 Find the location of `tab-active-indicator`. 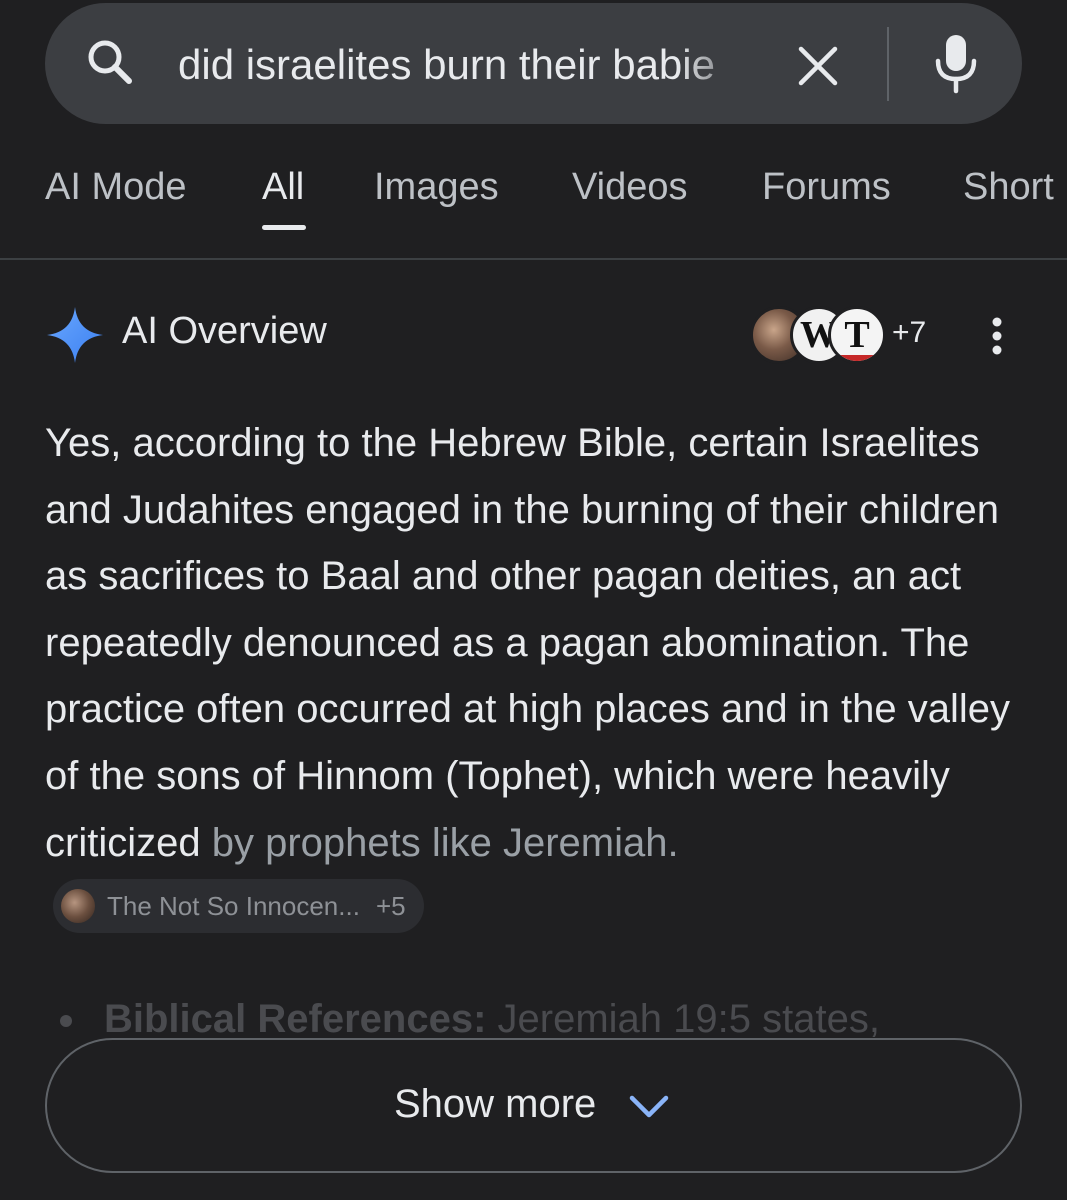

tab-active-indicator is located at coordinates (284, 227).